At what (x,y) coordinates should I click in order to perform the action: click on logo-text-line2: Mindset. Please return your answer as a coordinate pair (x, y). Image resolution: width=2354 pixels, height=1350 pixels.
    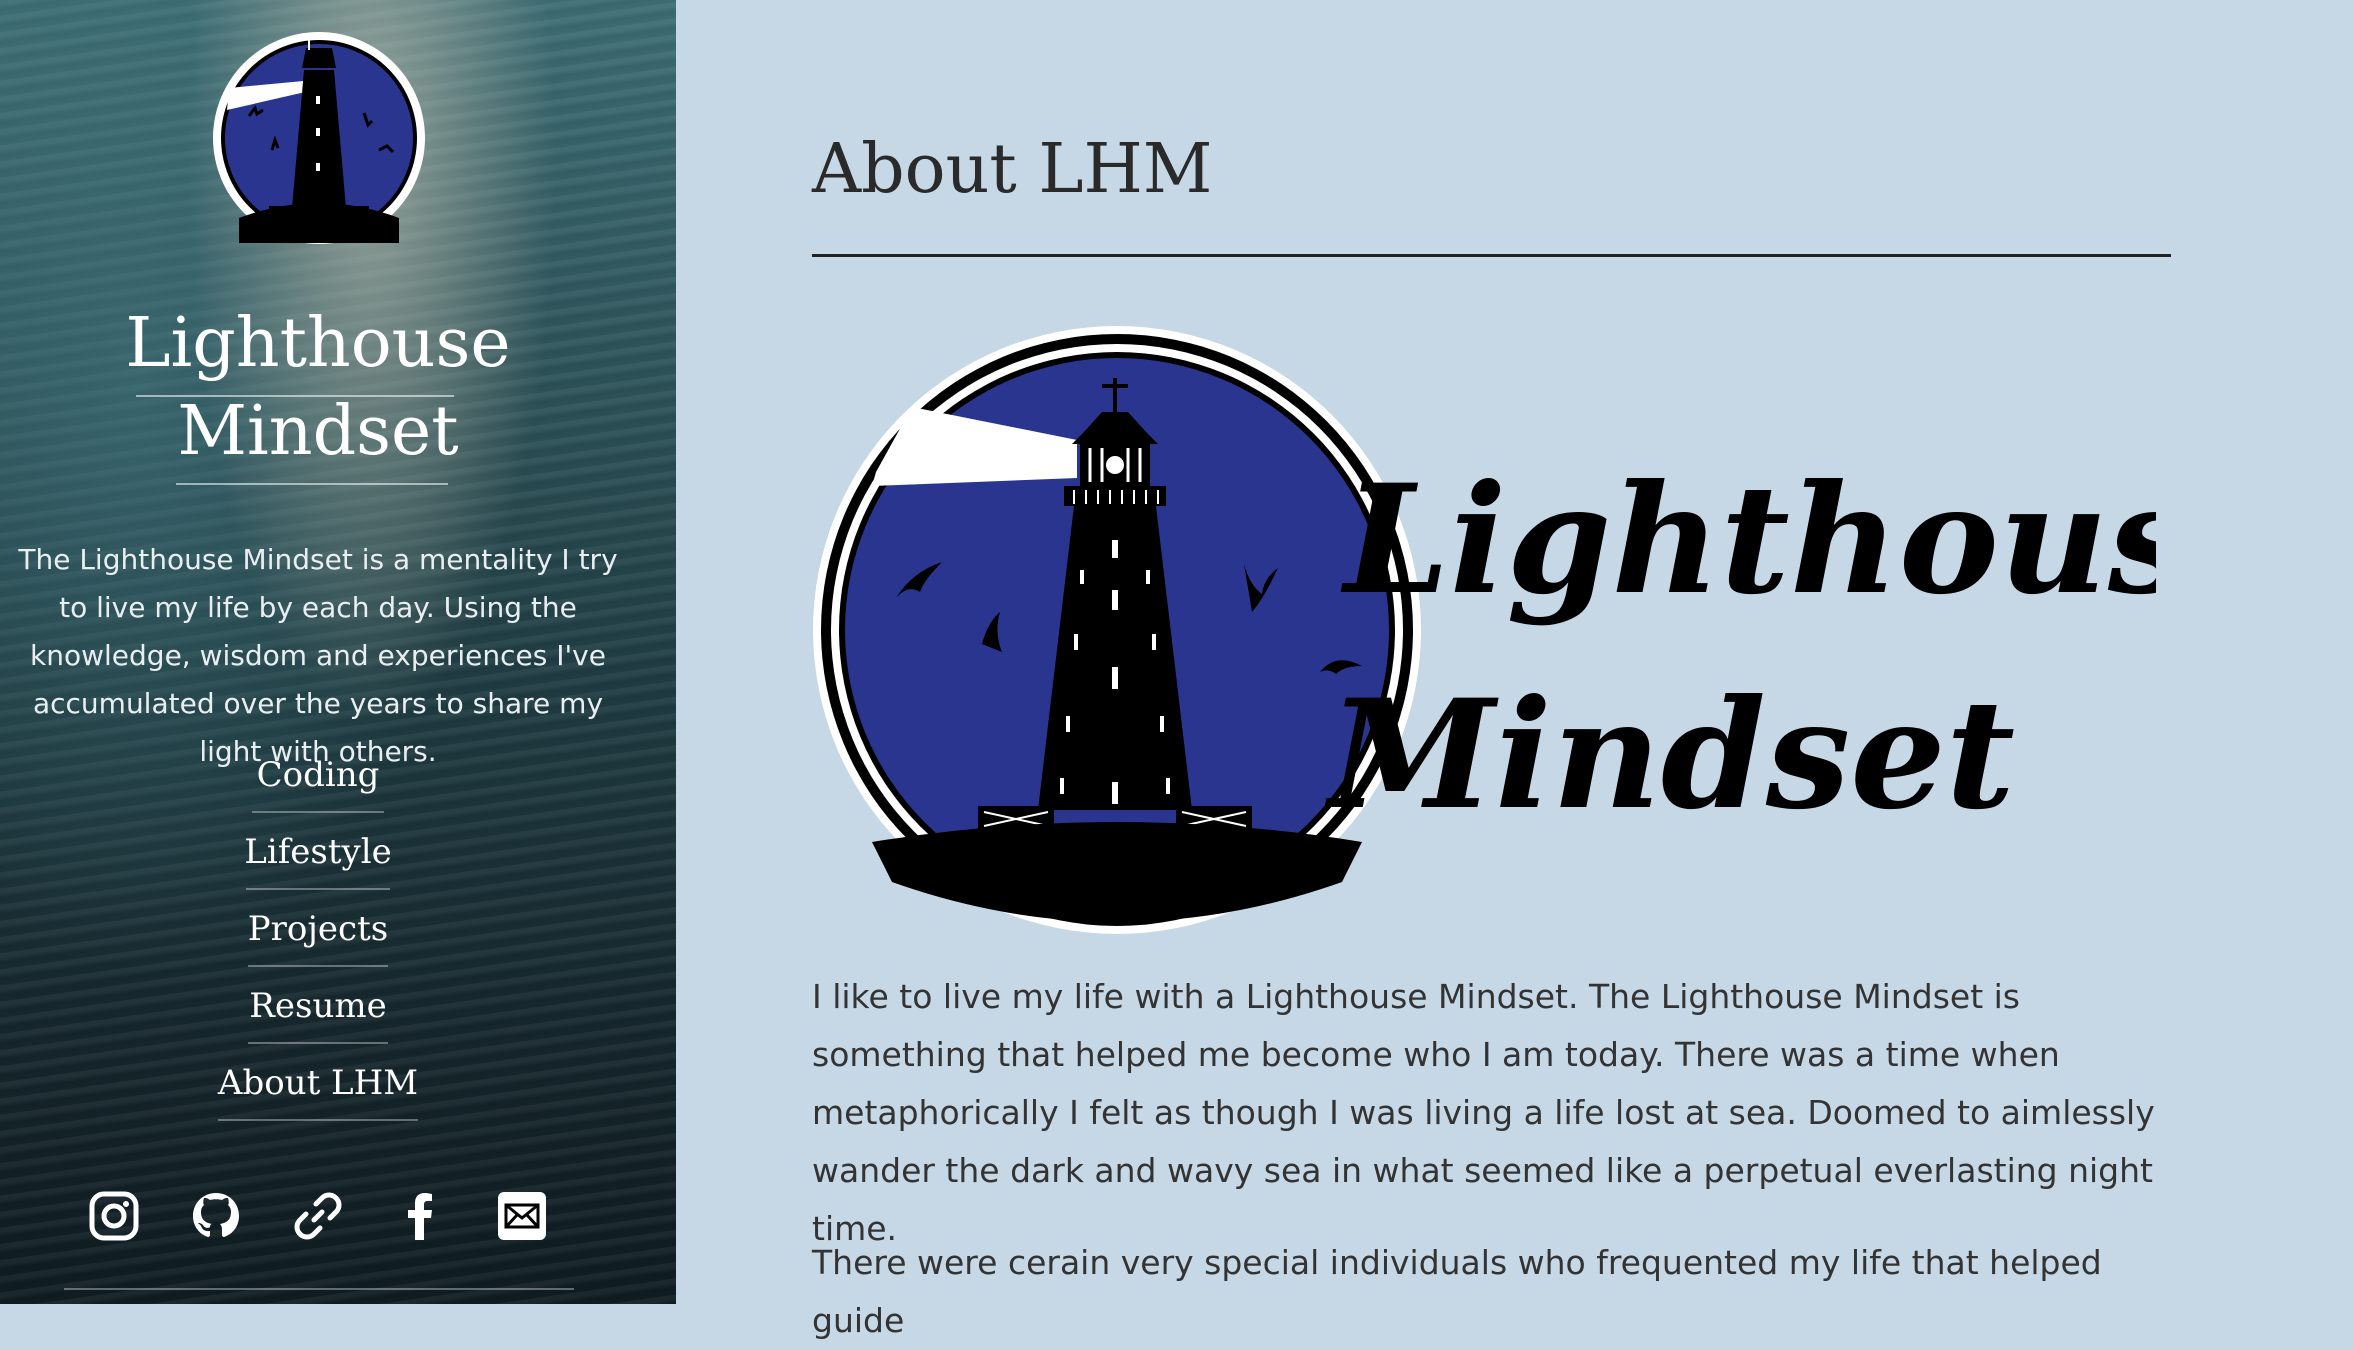
    Looking at the image, I should click on (1669, 755).